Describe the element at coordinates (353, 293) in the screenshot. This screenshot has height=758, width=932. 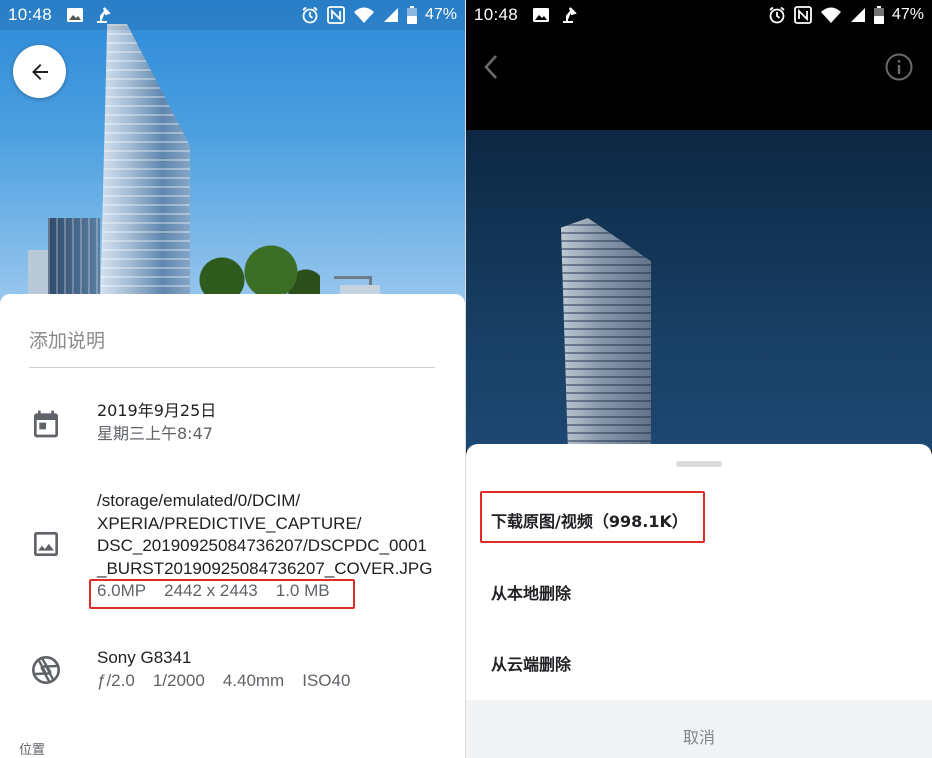
I see `street-lamp` at that location.